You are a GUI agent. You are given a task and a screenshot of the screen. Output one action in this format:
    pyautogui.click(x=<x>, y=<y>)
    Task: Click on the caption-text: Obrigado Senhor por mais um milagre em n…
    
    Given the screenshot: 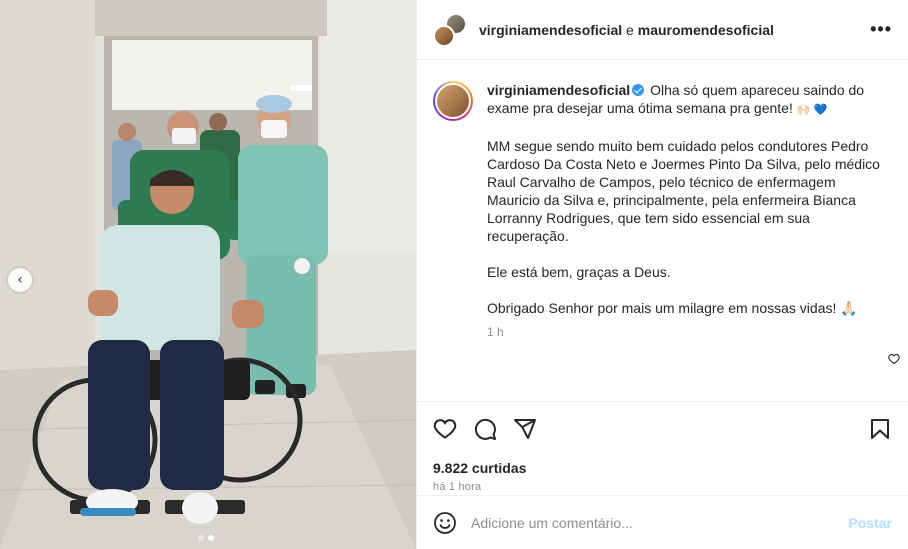 What is the action you would take?
    pyautogui.click(x=662, y=308)
    